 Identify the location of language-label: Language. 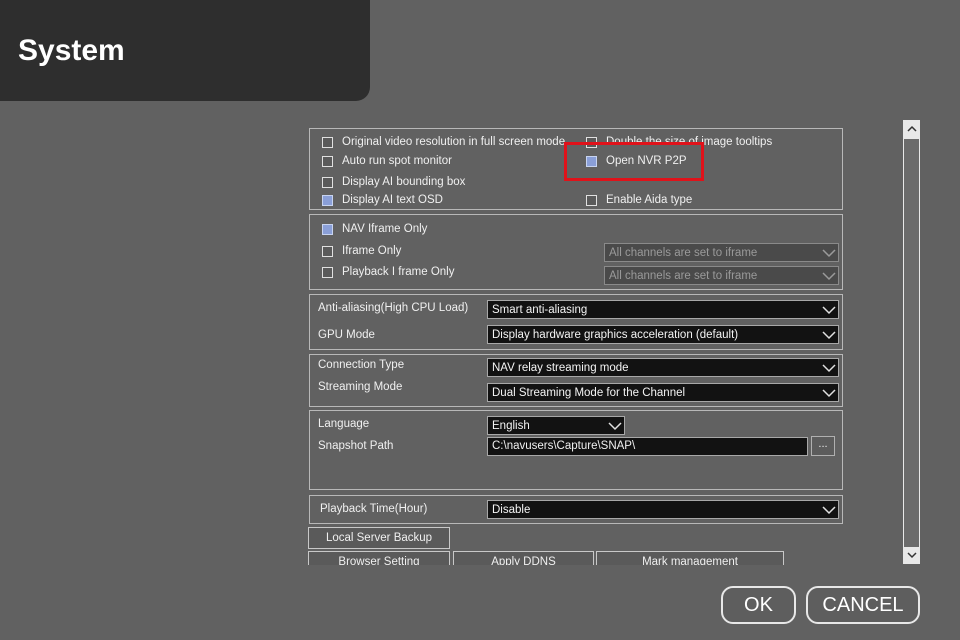
(343, 424).